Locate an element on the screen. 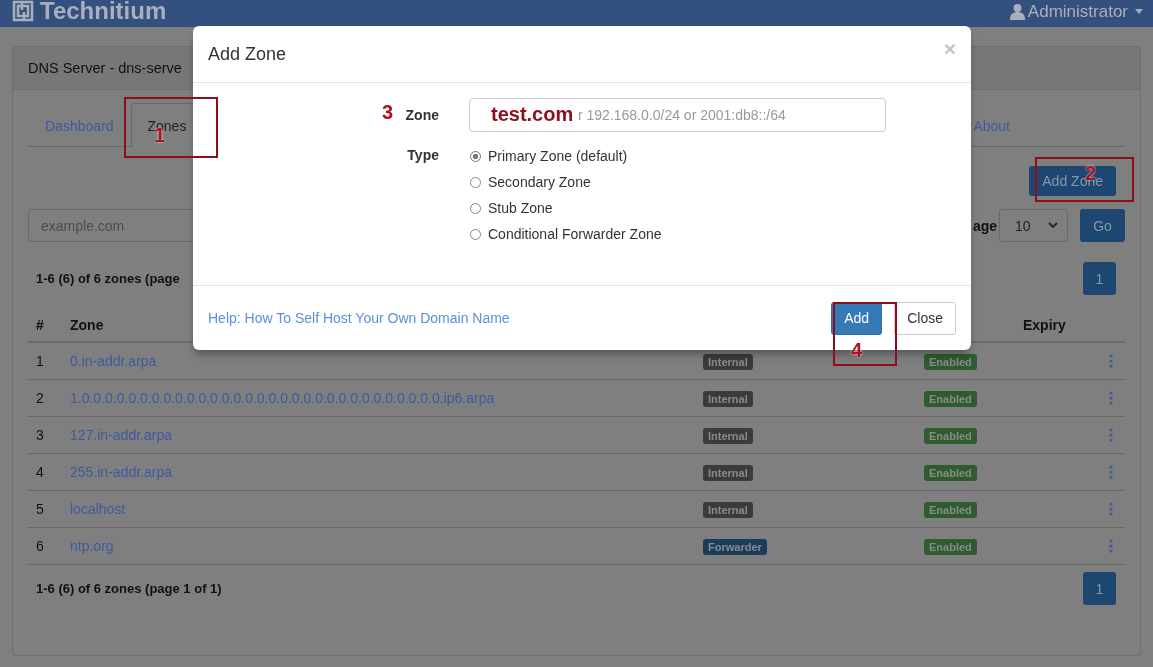 The image size is (1153, 667). close-button: Close is located at coordinates (925, 318).